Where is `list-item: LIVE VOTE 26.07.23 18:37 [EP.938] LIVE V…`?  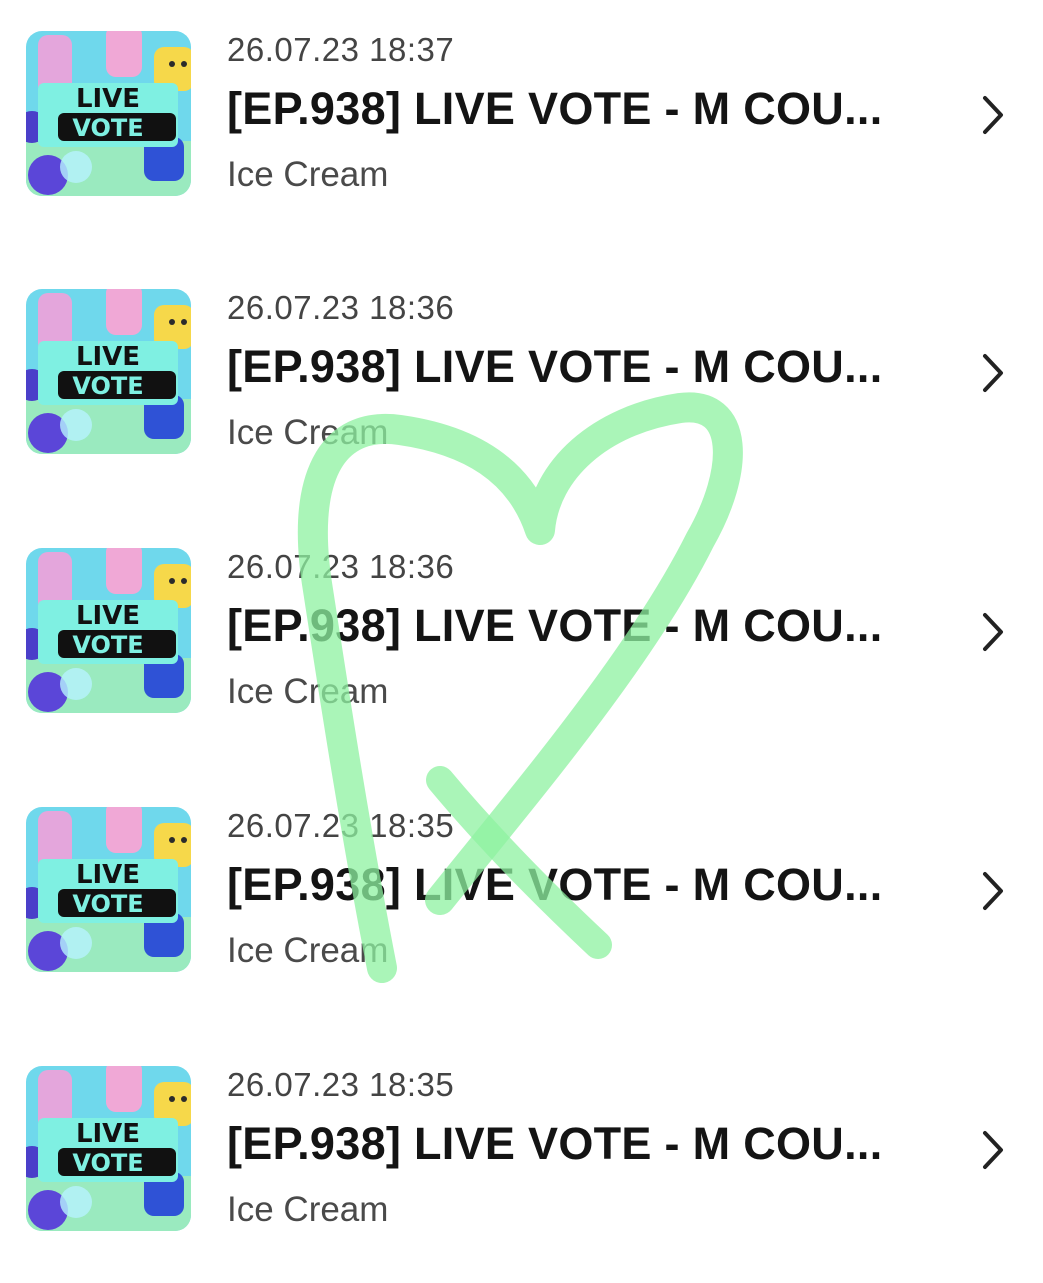 list-item: LIVE VOTE 26.07.23 18:37 [EP.938] LIVE V… is located at coordinates (521, 118).